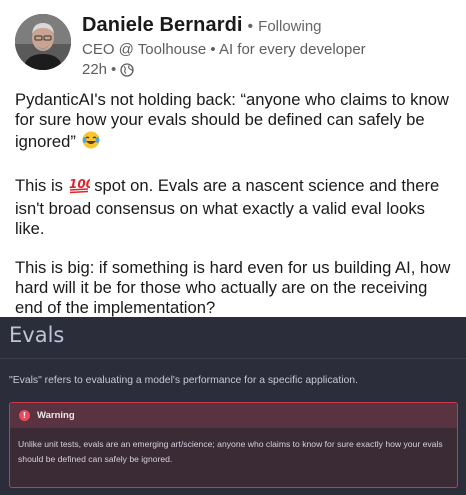  Describe the element at coordinates (127, 69) in the screenshot. I see `globe-icon` at that location.